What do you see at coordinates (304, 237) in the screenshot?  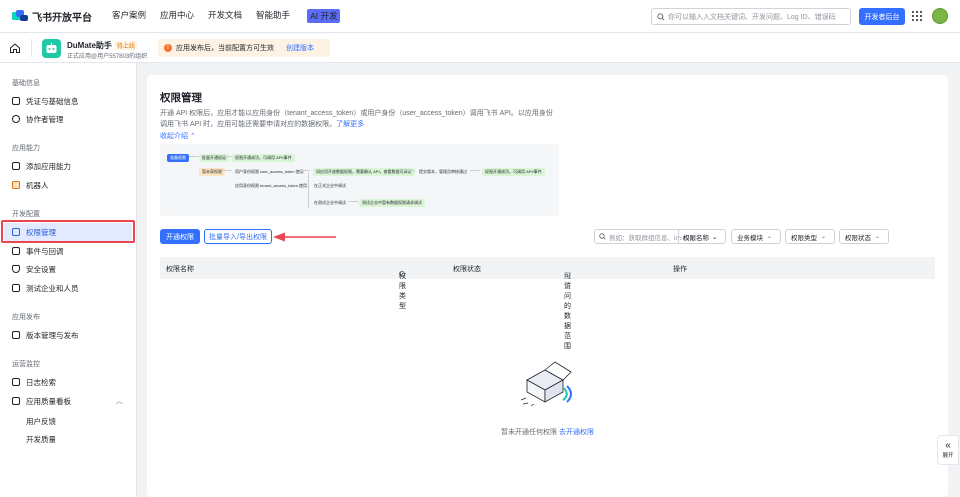 I see `red-arrow-annotation` at bounding box center [304, 237].